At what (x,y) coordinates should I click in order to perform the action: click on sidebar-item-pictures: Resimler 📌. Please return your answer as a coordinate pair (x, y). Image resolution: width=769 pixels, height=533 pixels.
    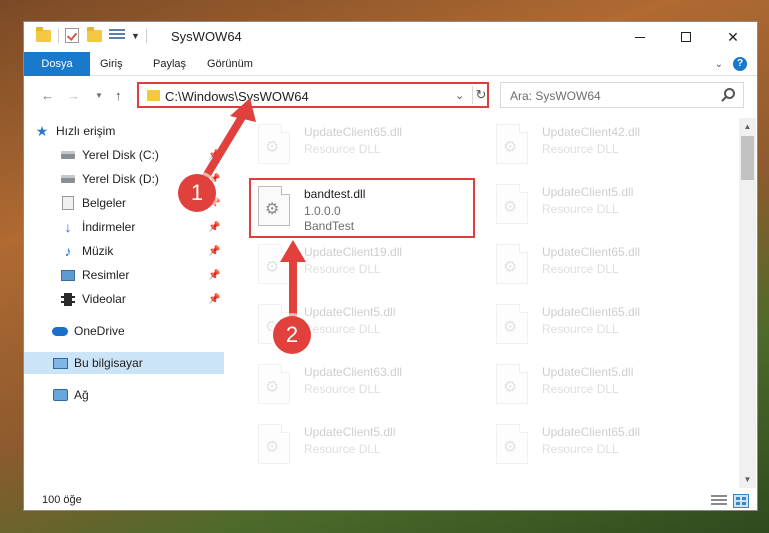
    Looking at the image, I should click on (124, 275).